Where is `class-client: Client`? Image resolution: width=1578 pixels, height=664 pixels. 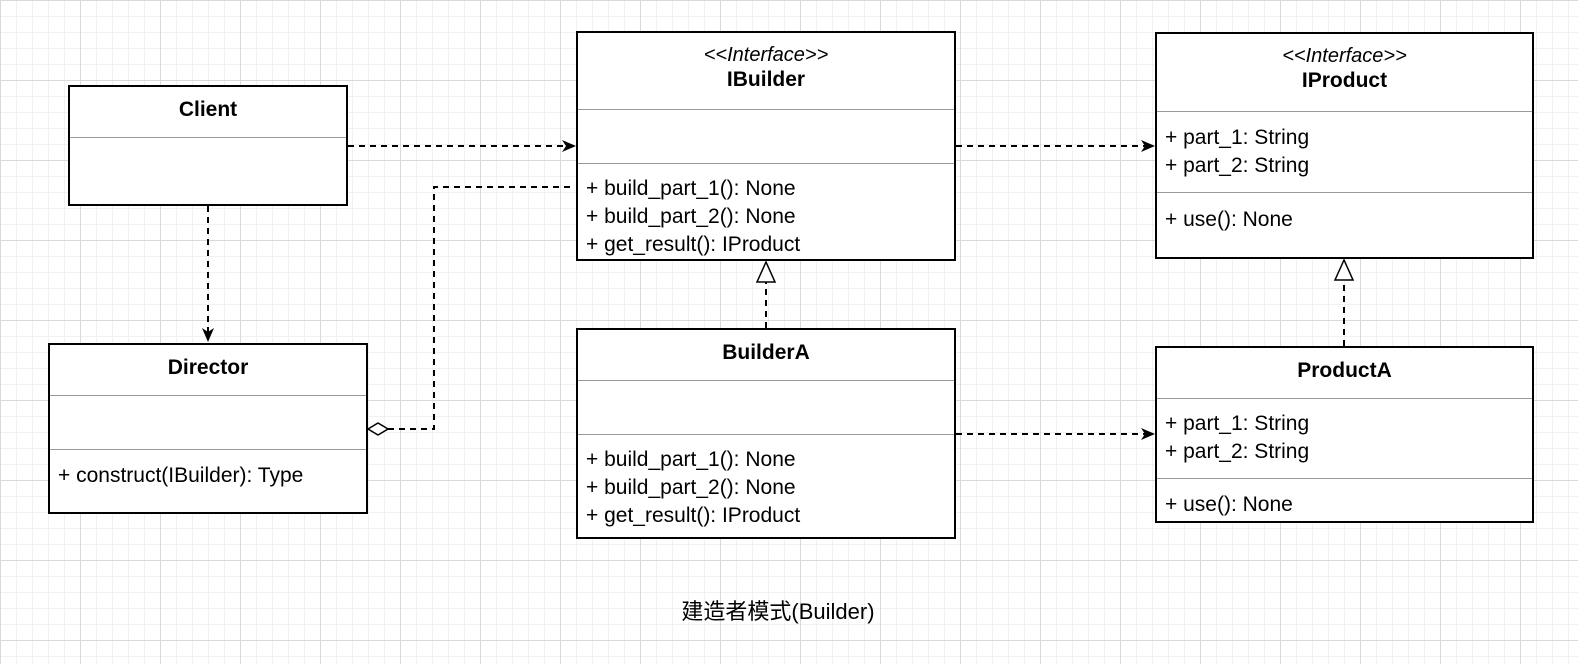 class-client: Client is located at coordinates (208, 145).